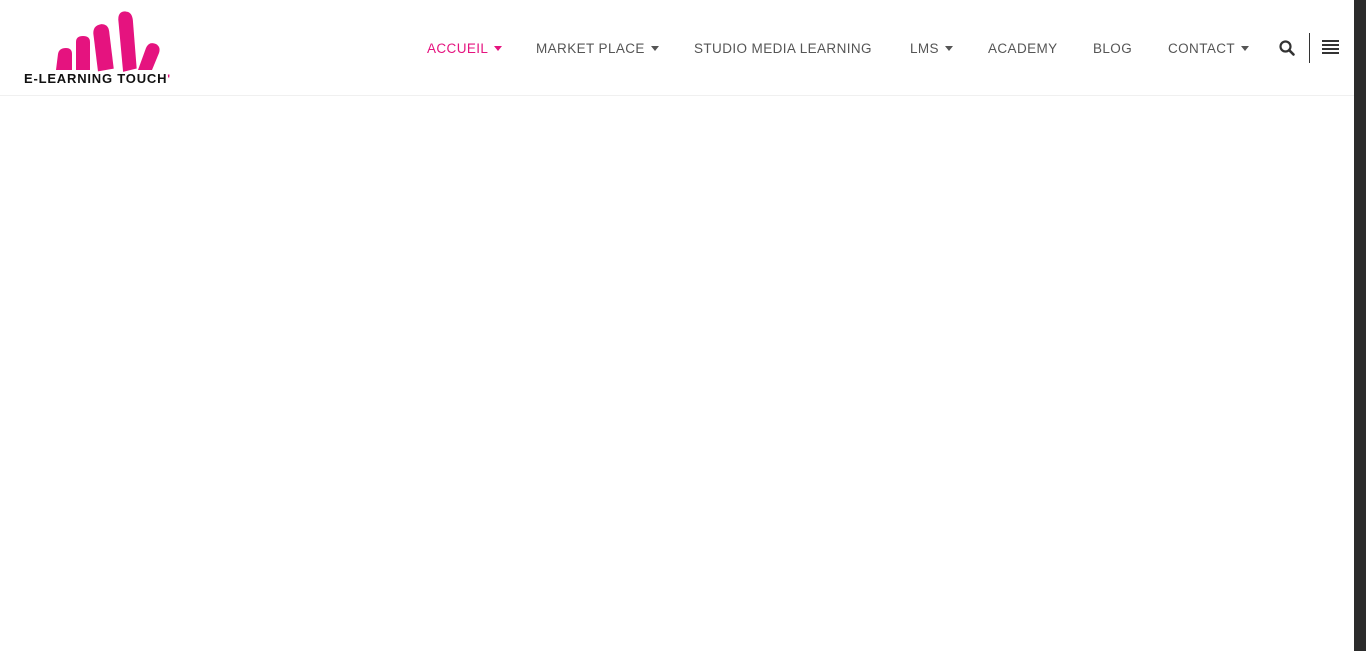 The width and height of the screenshot is (1366, 651). I want to click on nav-item-label: STUDIO MEDIA LEARNING, so click(783, 48).